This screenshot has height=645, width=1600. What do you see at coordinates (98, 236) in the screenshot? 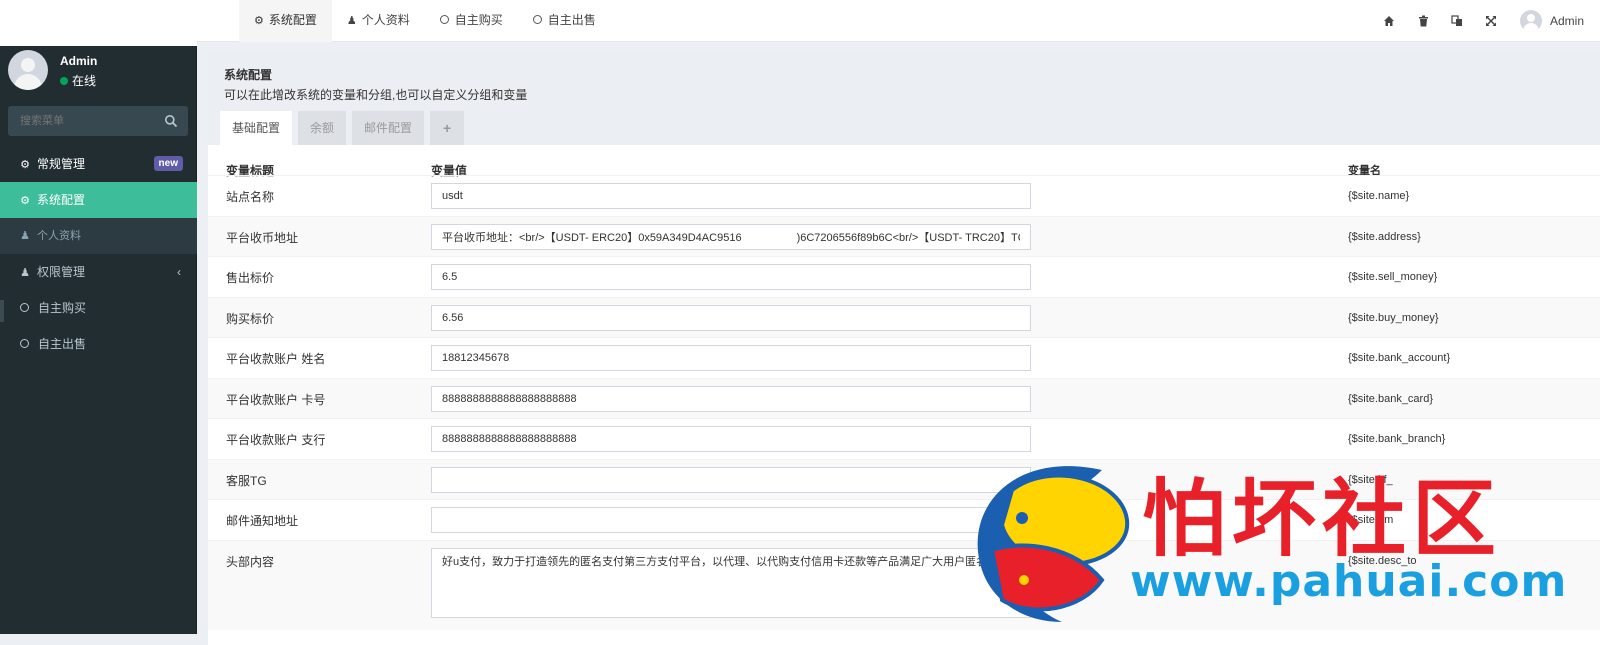
I see `sidebar-item-profile: ♟ 个人资料` at bounding box center [98, 236].